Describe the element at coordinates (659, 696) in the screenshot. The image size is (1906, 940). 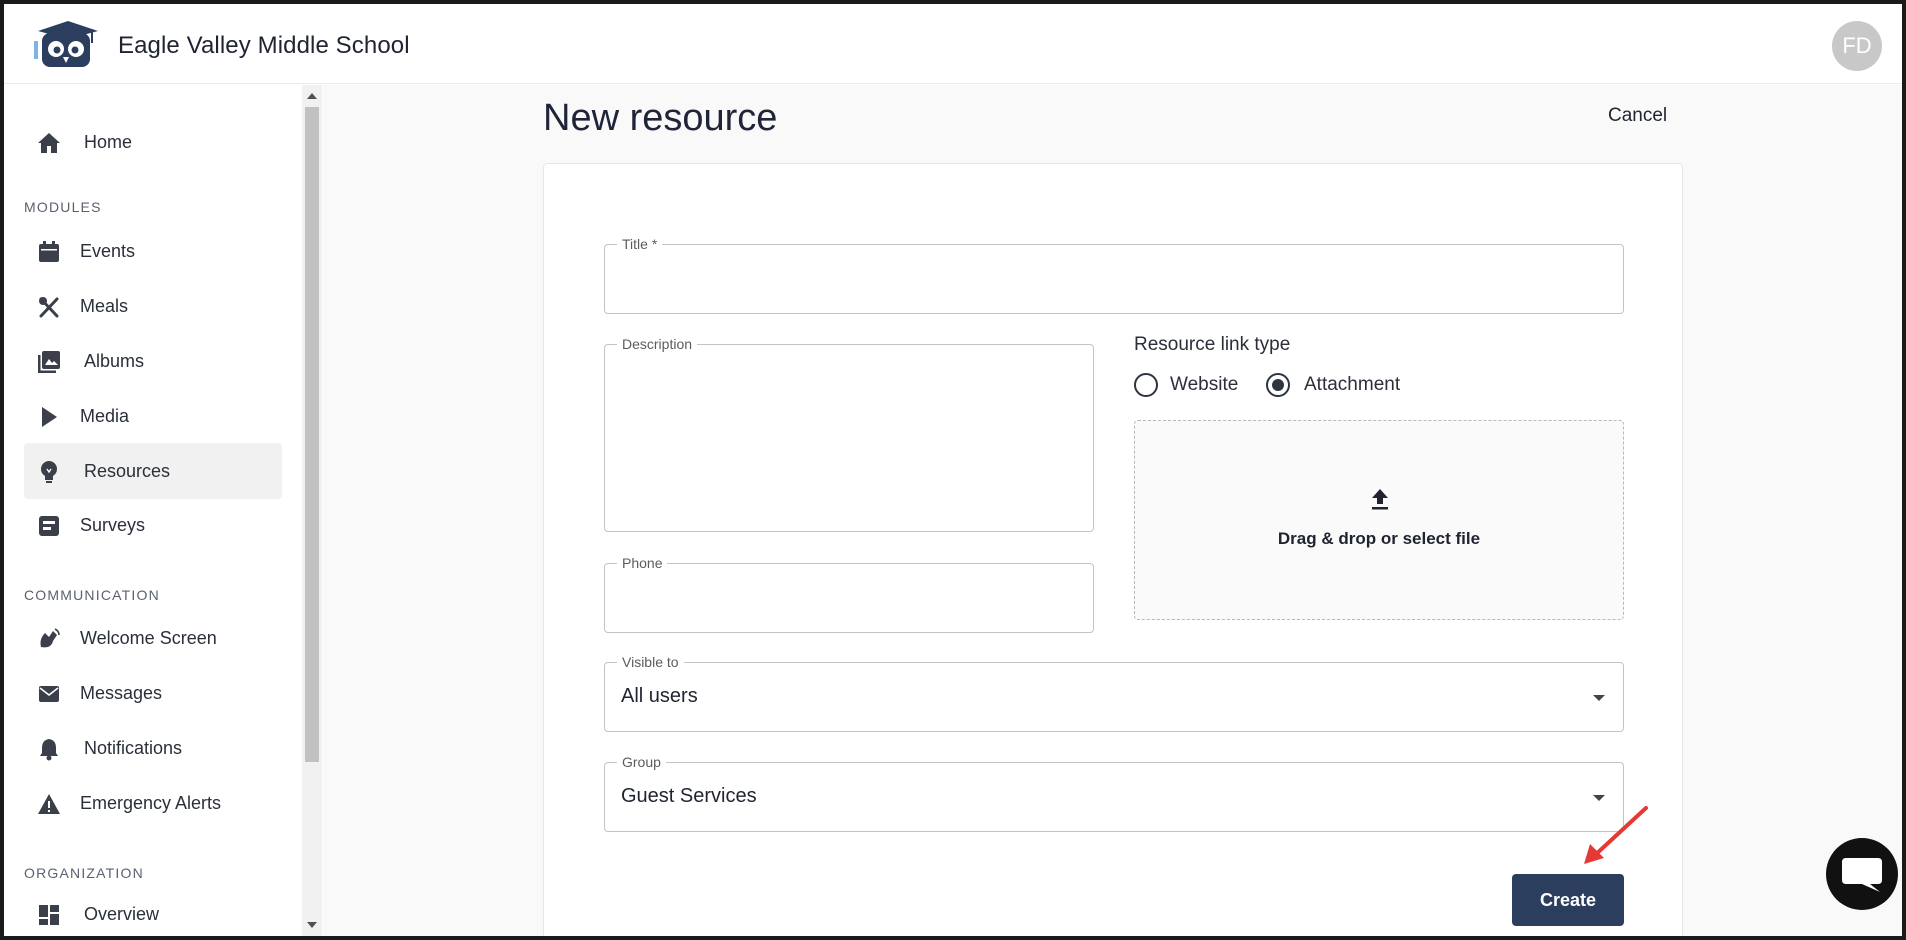
I see `visible-to-value: All users` at that location.